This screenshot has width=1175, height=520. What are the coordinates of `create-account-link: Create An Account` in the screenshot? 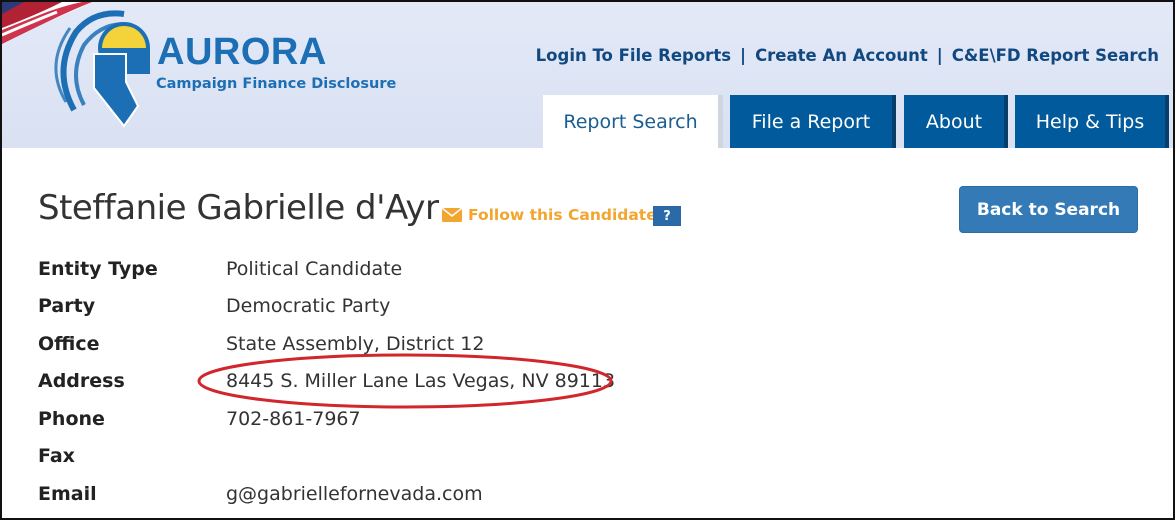 It's located at (841, 55).